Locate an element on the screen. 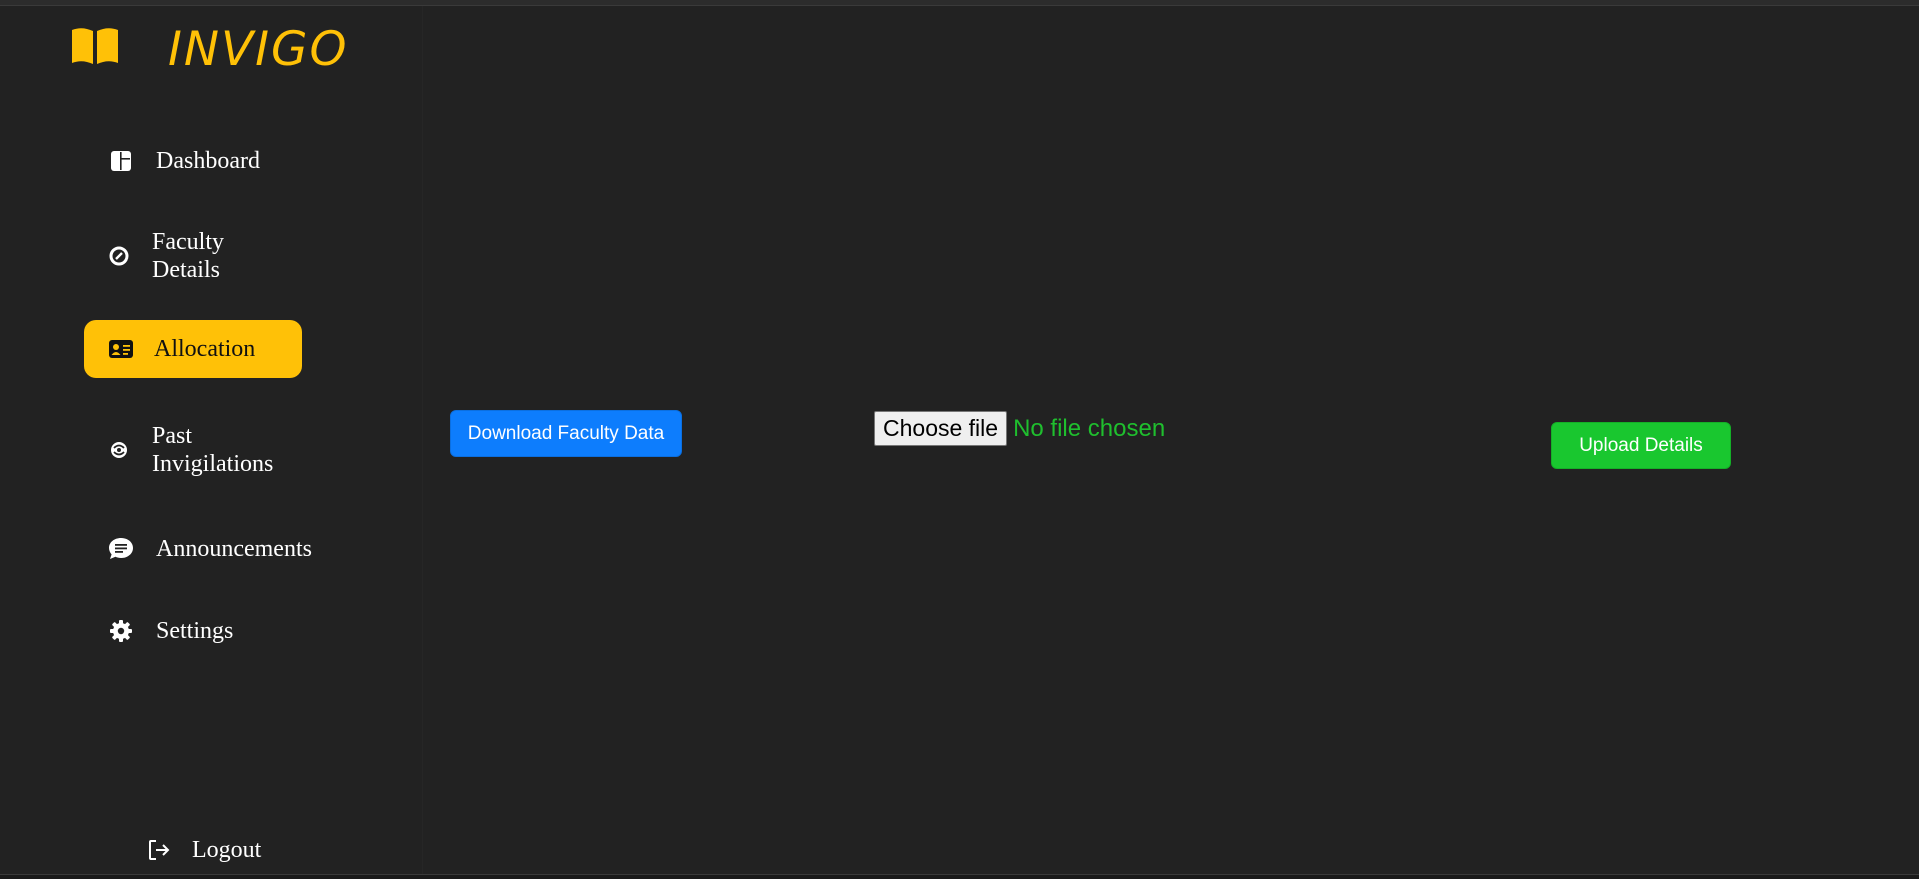 The width and height of the screenshot is (1919, 879). swirl-icon is located at coordinates (119, 450).